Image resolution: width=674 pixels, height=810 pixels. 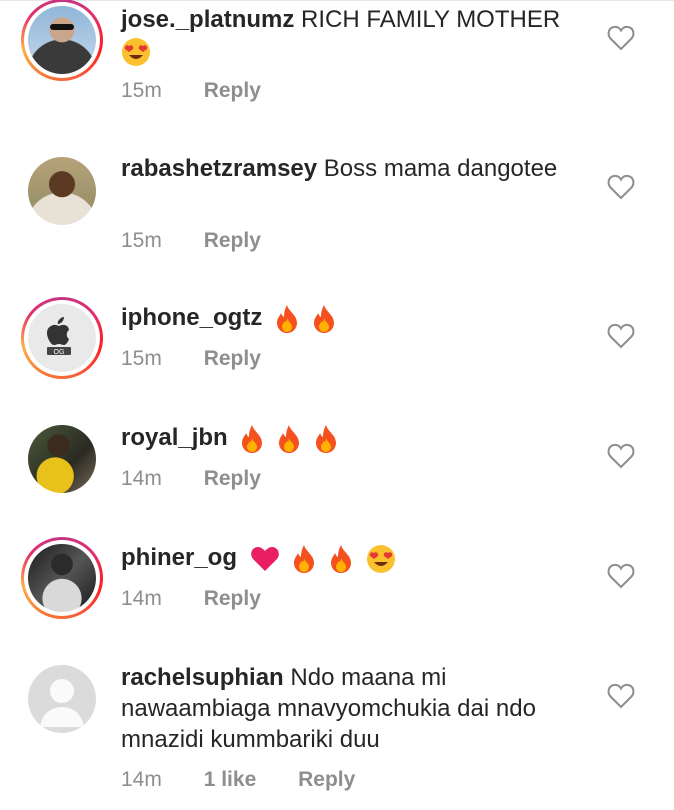 I want to click on comment-text: iphone_ogtz, so click(x=356, y=318).